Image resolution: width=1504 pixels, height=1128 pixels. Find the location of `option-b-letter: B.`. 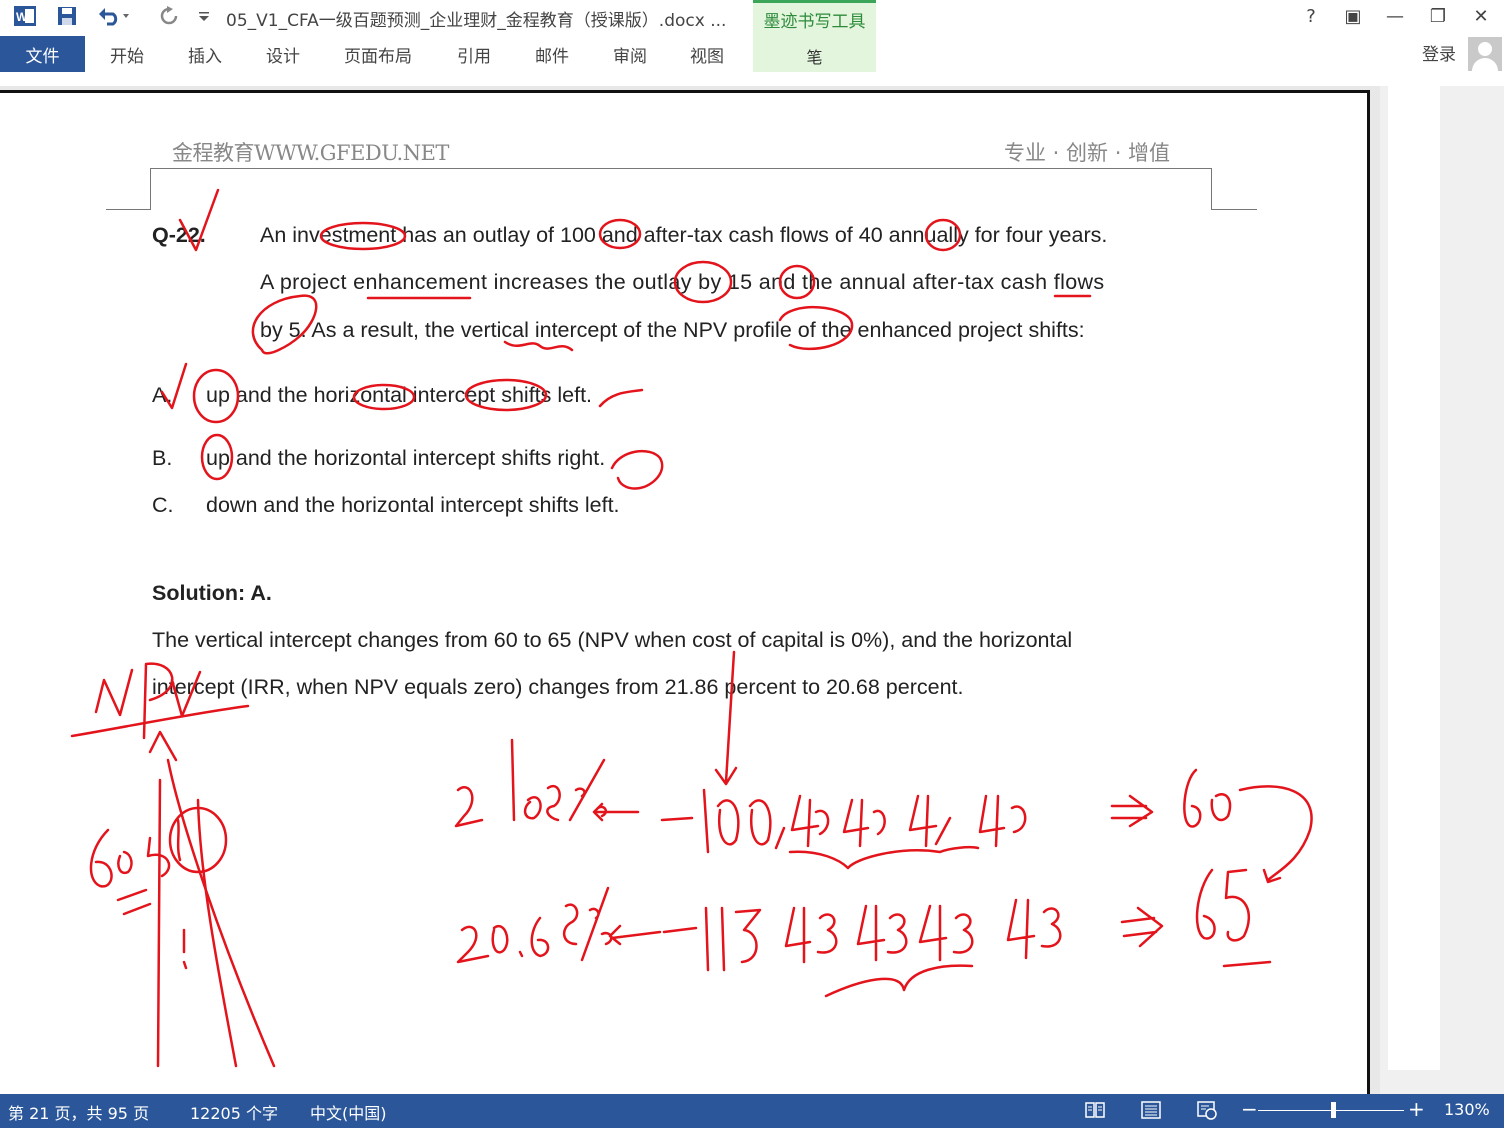

option-b-letter: B. is located at coordinates (162, 458).